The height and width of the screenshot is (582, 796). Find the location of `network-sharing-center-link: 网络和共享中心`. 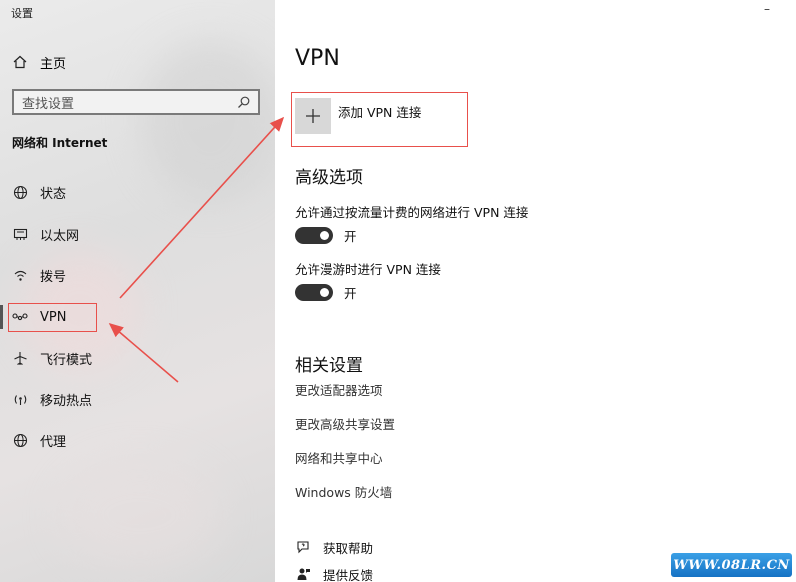

network-sharing-center-link: 网络和共享中心 is located at coordinates (339, 457).